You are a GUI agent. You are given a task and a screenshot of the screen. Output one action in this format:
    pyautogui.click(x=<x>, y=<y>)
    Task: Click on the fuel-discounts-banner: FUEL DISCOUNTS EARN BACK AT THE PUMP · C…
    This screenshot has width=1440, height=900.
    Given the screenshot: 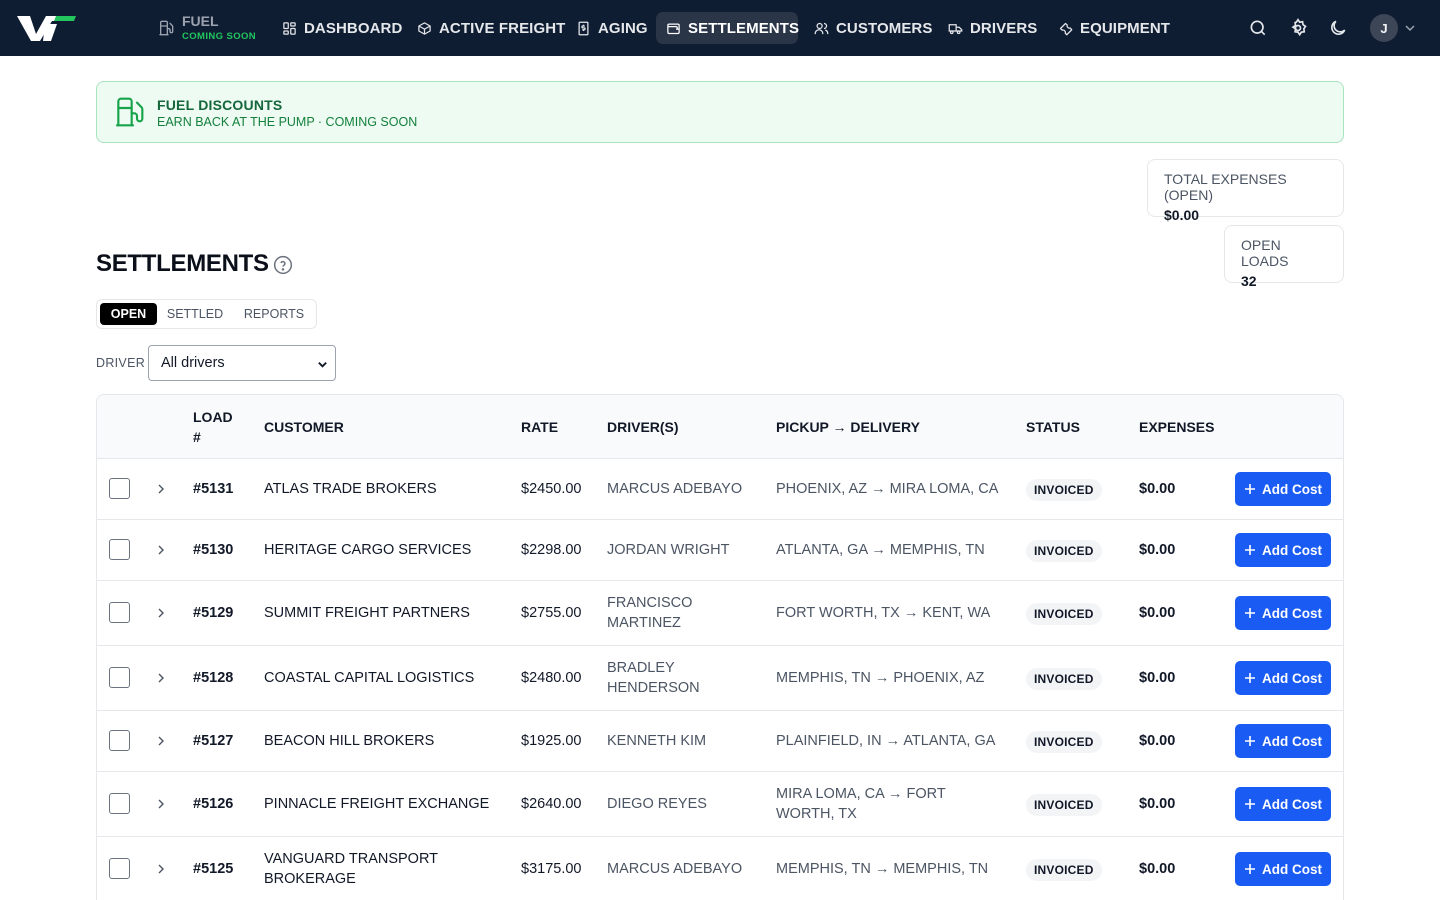 What is the action you would take?
    pyautogui.click(x=720, y=112)
    